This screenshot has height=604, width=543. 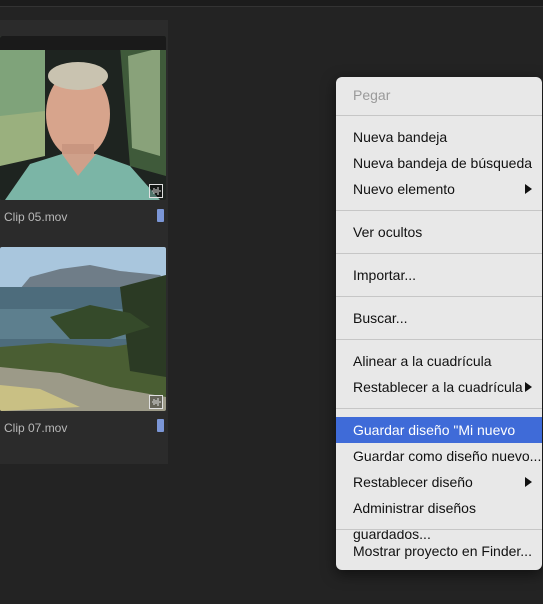 What do you see at coordinates (439, 440) in the screenshot?
I see `menu-item-save-layout: Guardar diseño "Mi nuevo diseño"` at bounding box center [439, 440].